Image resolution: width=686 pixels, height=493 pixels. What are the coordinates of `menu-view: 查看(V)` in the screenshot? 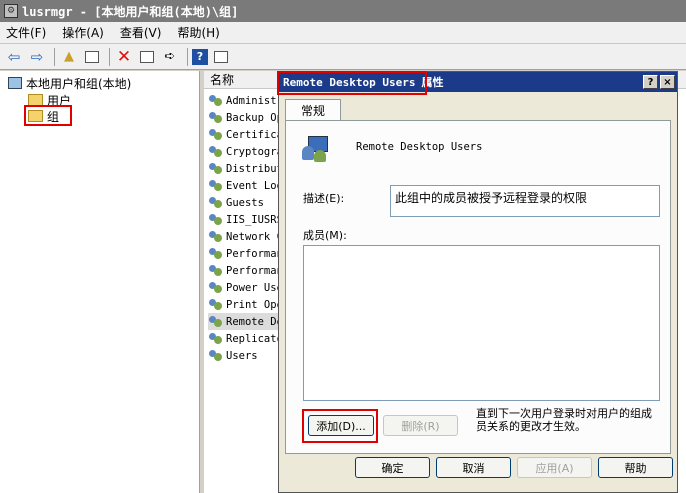 It's located at (141, 32).